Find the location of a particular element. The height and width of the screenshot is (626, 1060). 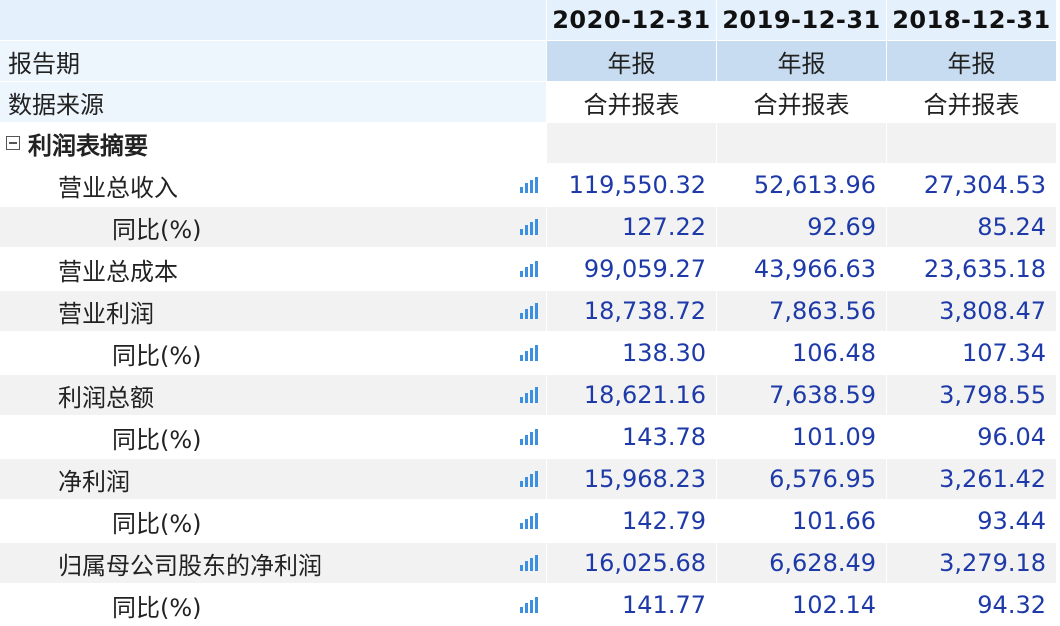

table-row: 营业总成本 99,059.27 43,966.63 23,635.18 is located at coordinates (530, 269).